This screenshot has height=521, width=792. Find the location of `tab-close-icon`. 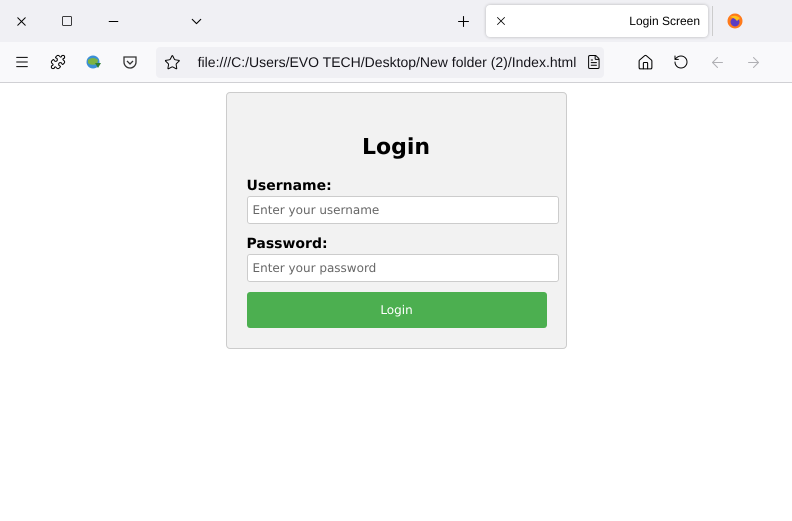

tab-close-icon is located at coordinates (501, 21).